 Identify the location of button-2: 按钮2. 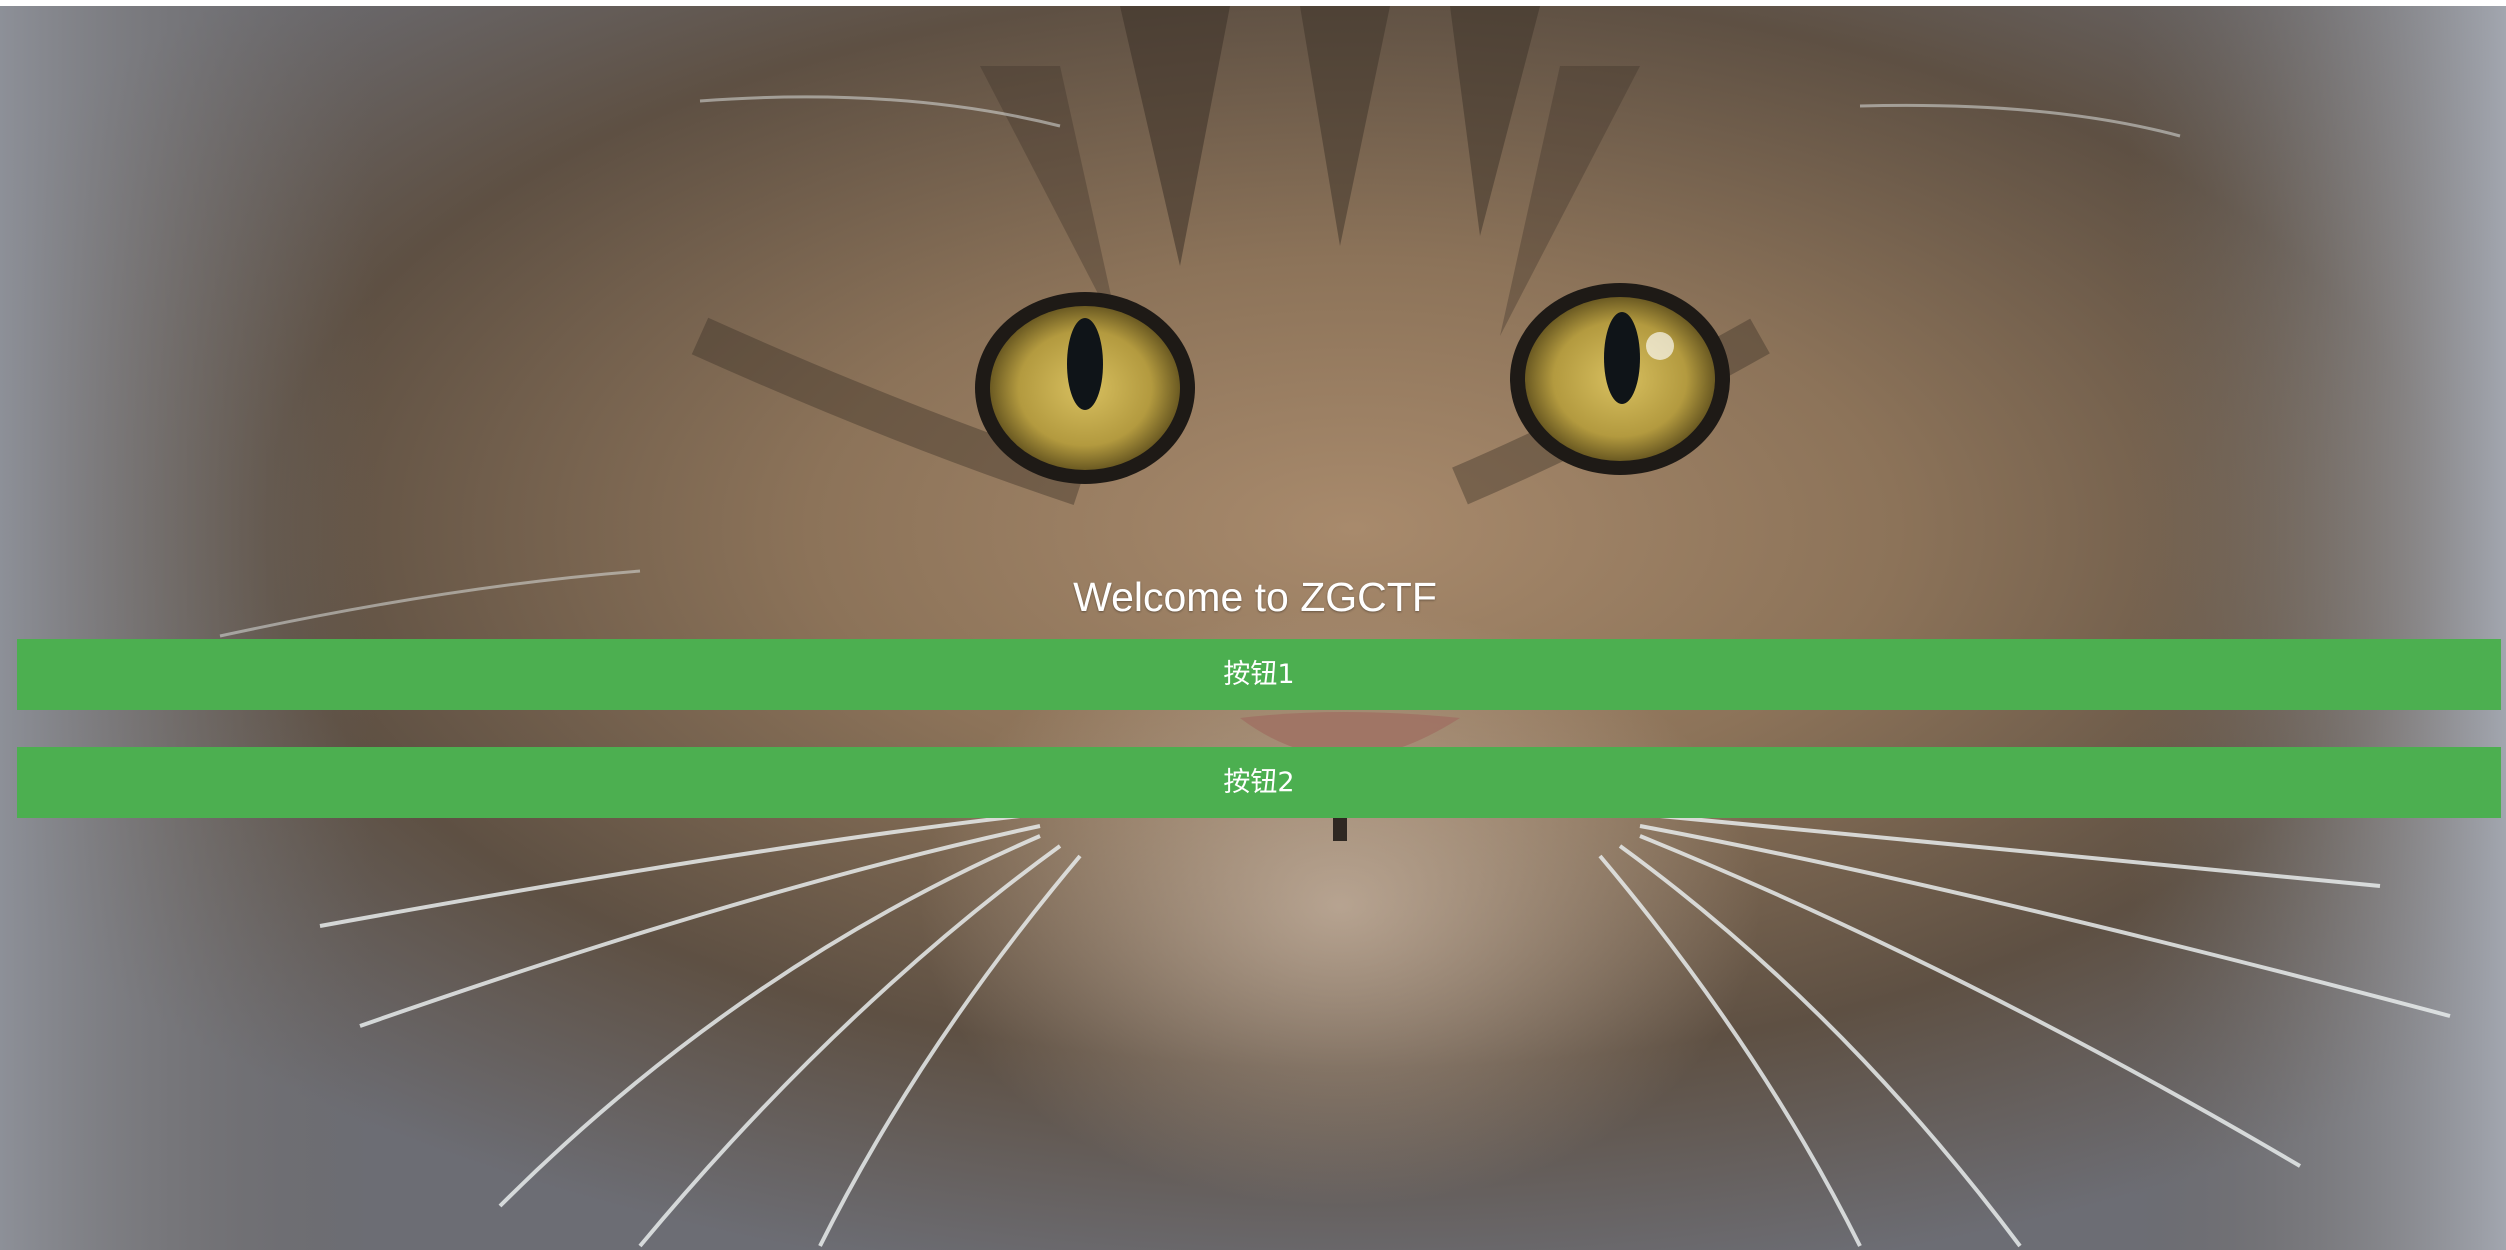
(1259, 782).